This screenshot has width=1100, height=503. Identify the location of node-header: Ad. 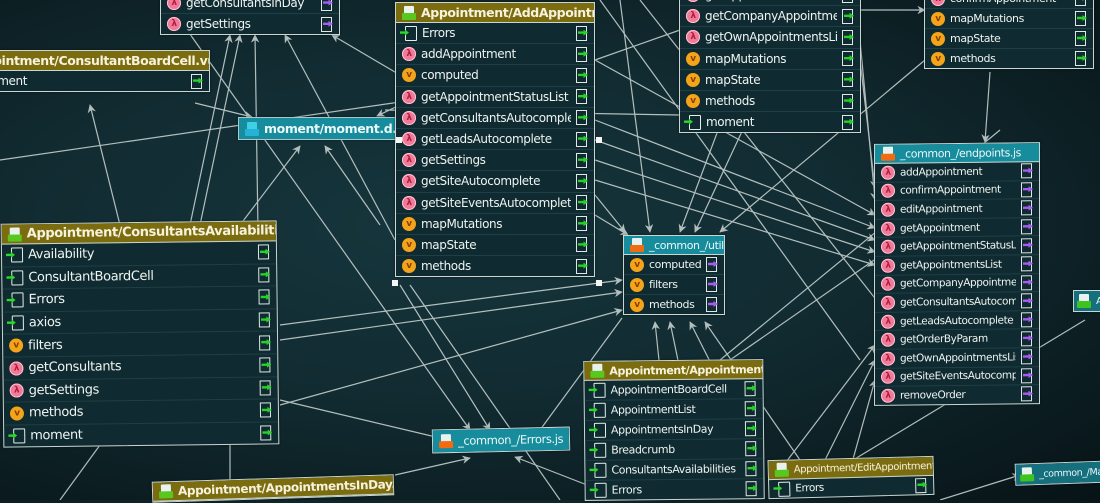
(1087, 301).